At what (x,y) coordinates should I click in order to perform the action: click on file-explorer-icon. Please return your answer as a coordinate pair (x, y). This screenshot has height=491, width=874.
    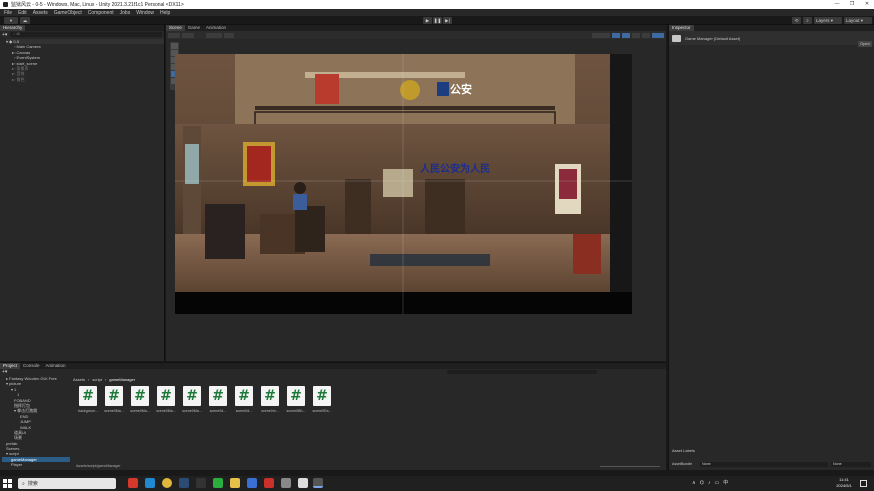
    Looking at the image, I should click on (235, 483).